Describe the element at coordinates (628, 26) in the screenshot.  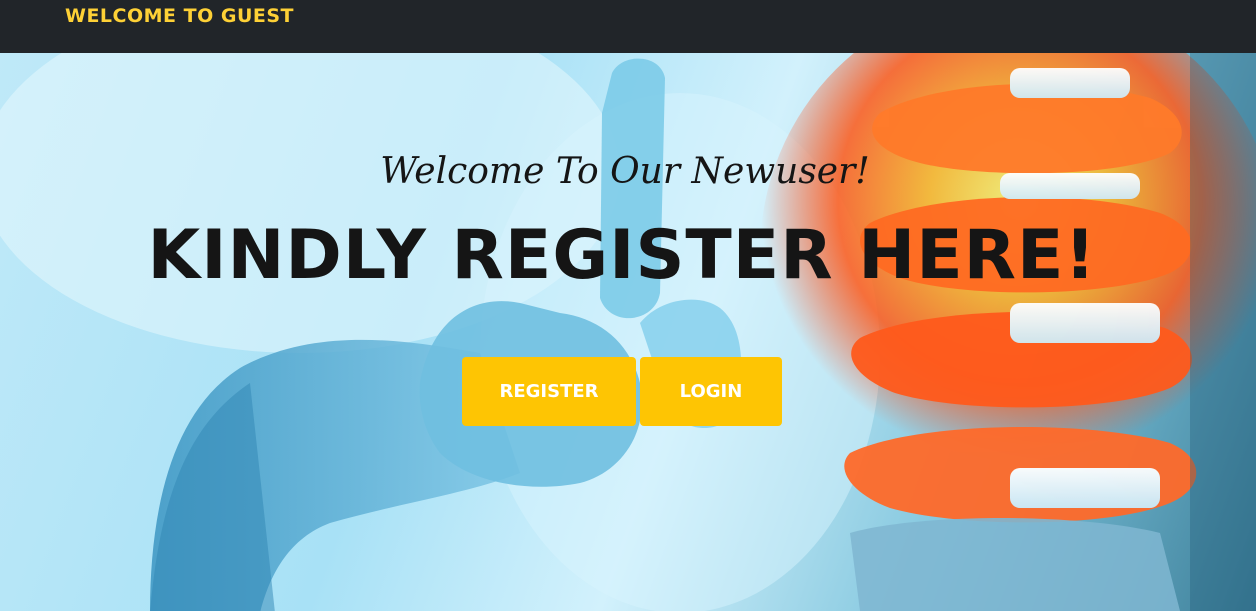
I see `top-navbar: WELCOME TO GUEST` at that location.